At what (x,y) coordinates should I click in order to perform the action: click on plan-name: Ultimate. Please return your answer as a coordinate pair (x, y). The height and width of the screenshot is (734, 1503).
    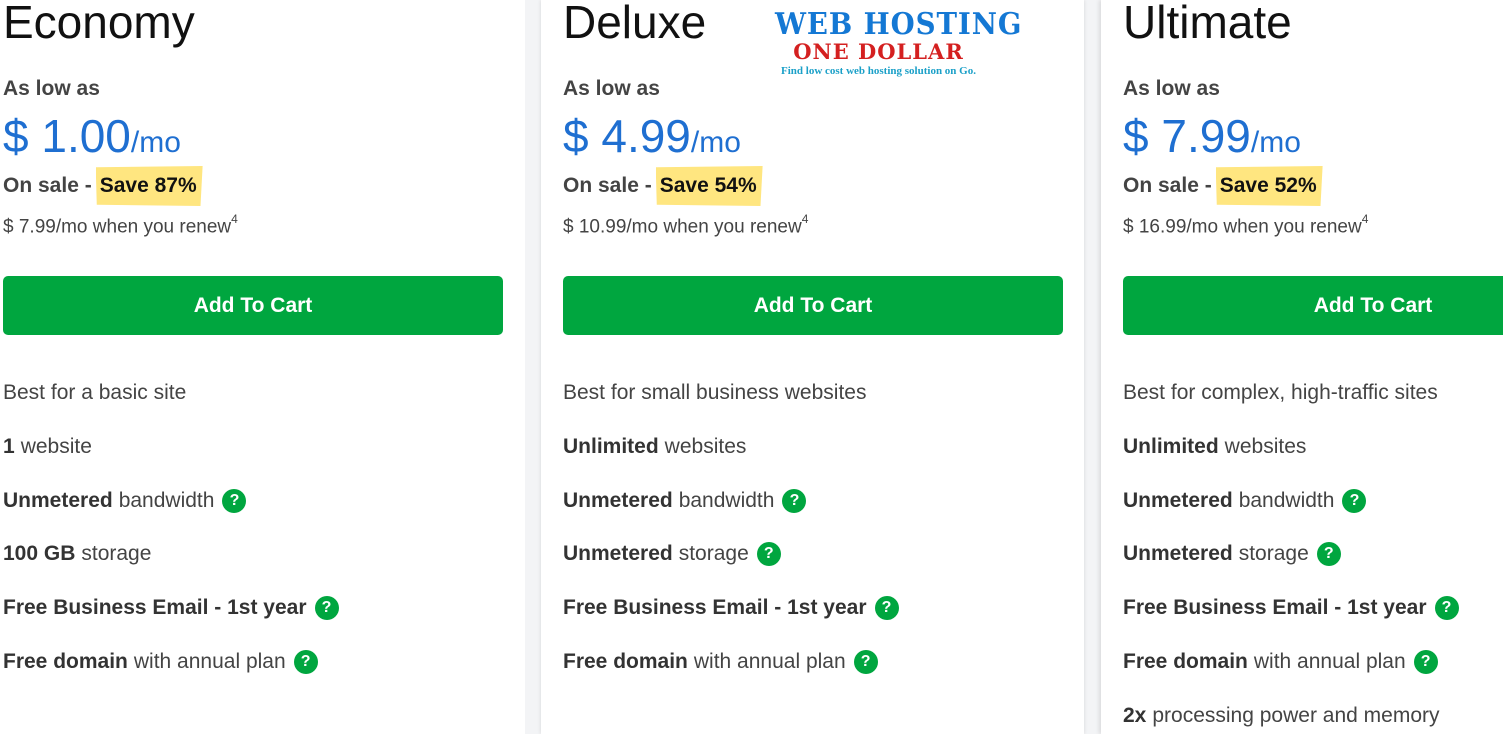
    Looking at the image, I should click on (1207, 24).